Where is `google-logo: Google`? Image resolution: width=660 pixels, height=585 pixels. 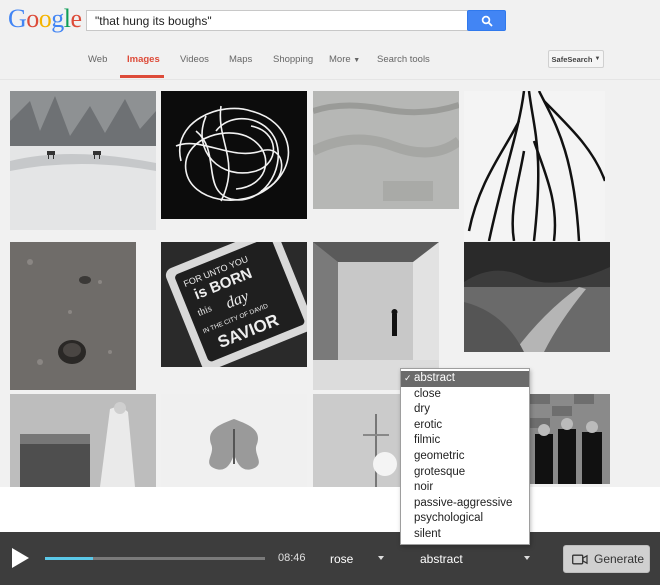 google-logo: Google is located at coordinates (45, 19).